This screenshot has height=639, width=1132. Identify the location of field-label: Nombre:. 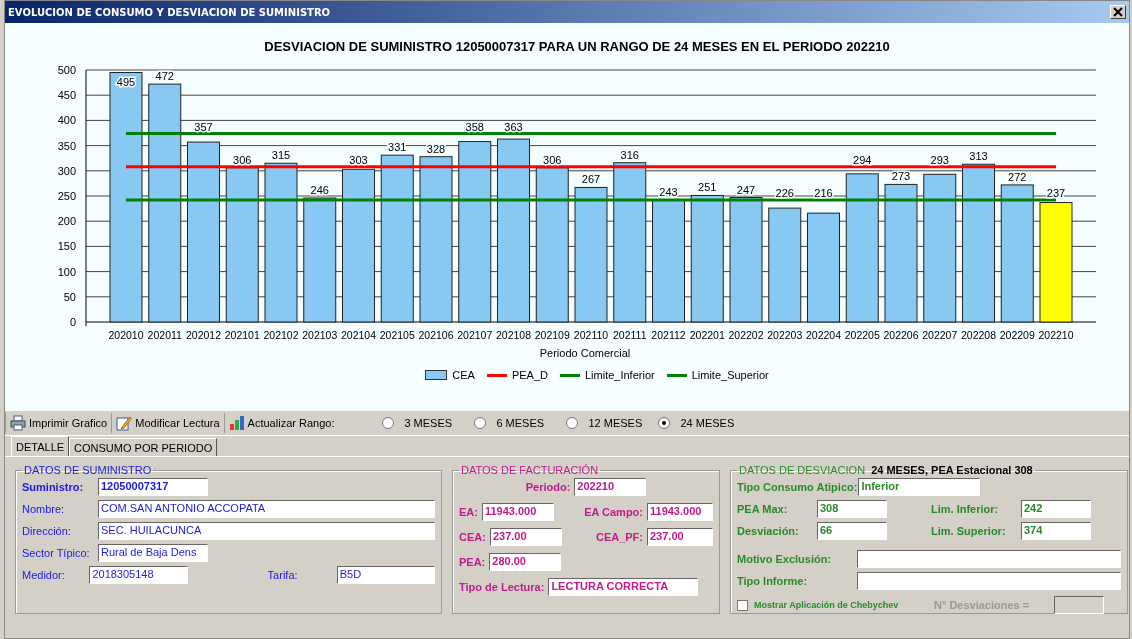
(44, 509).